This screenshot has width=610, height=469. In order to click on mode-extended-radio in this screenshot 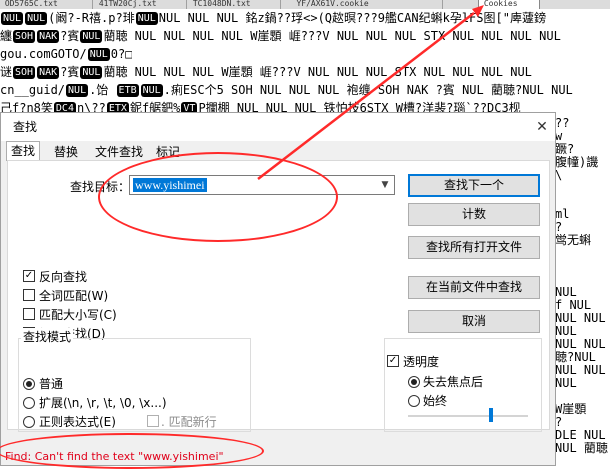, I will do `click(29, 403)`.